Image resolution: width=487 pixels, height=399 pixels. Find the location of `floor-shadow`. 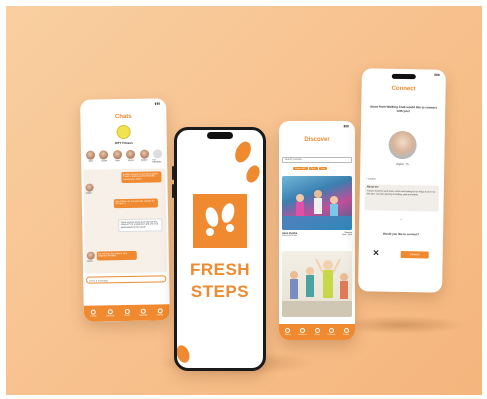

floor-shadow is located at coordinates (401, 325).